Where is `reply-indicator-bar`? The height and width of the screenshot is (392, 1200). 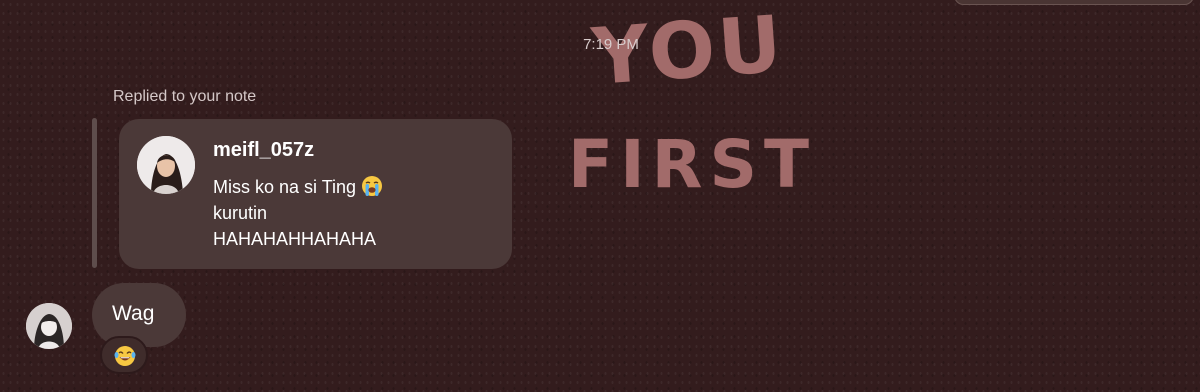
reply-indicator-bar is located at coordinates (94, 193).